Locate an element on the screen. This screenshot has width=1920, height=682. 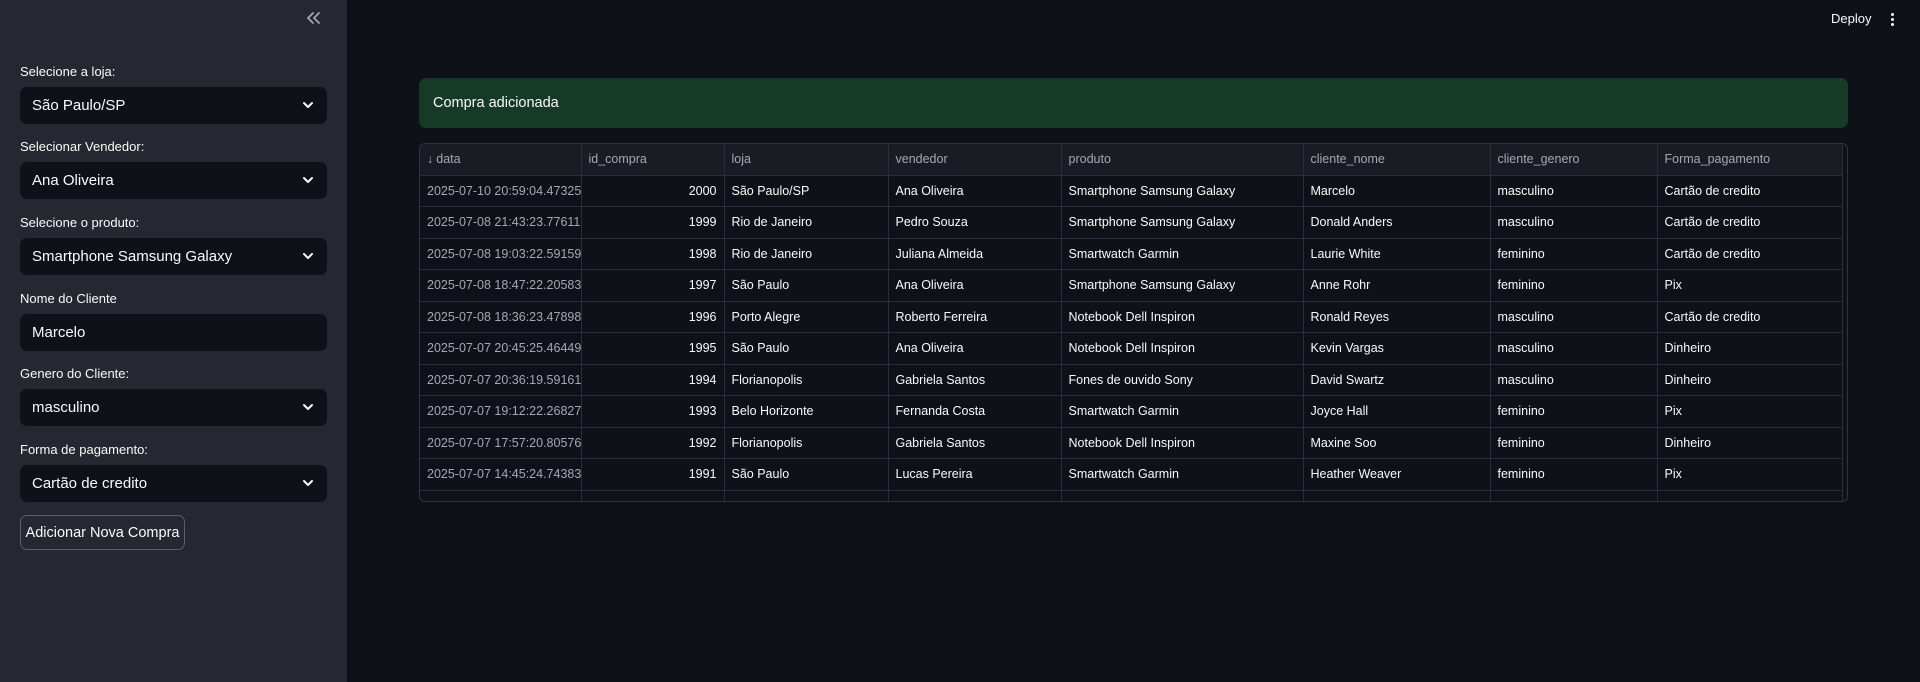
table-cell: 2025-07-07 19:12:22.268277 is located at coordinates (501, 411).